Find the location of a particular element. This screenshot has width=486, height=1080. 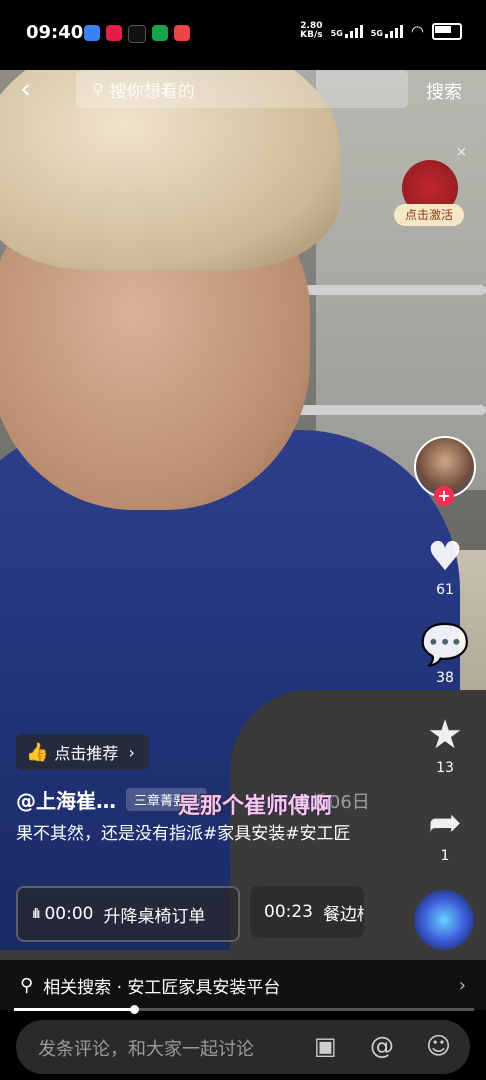

progress-fill is located at coordinates (74, 1009).